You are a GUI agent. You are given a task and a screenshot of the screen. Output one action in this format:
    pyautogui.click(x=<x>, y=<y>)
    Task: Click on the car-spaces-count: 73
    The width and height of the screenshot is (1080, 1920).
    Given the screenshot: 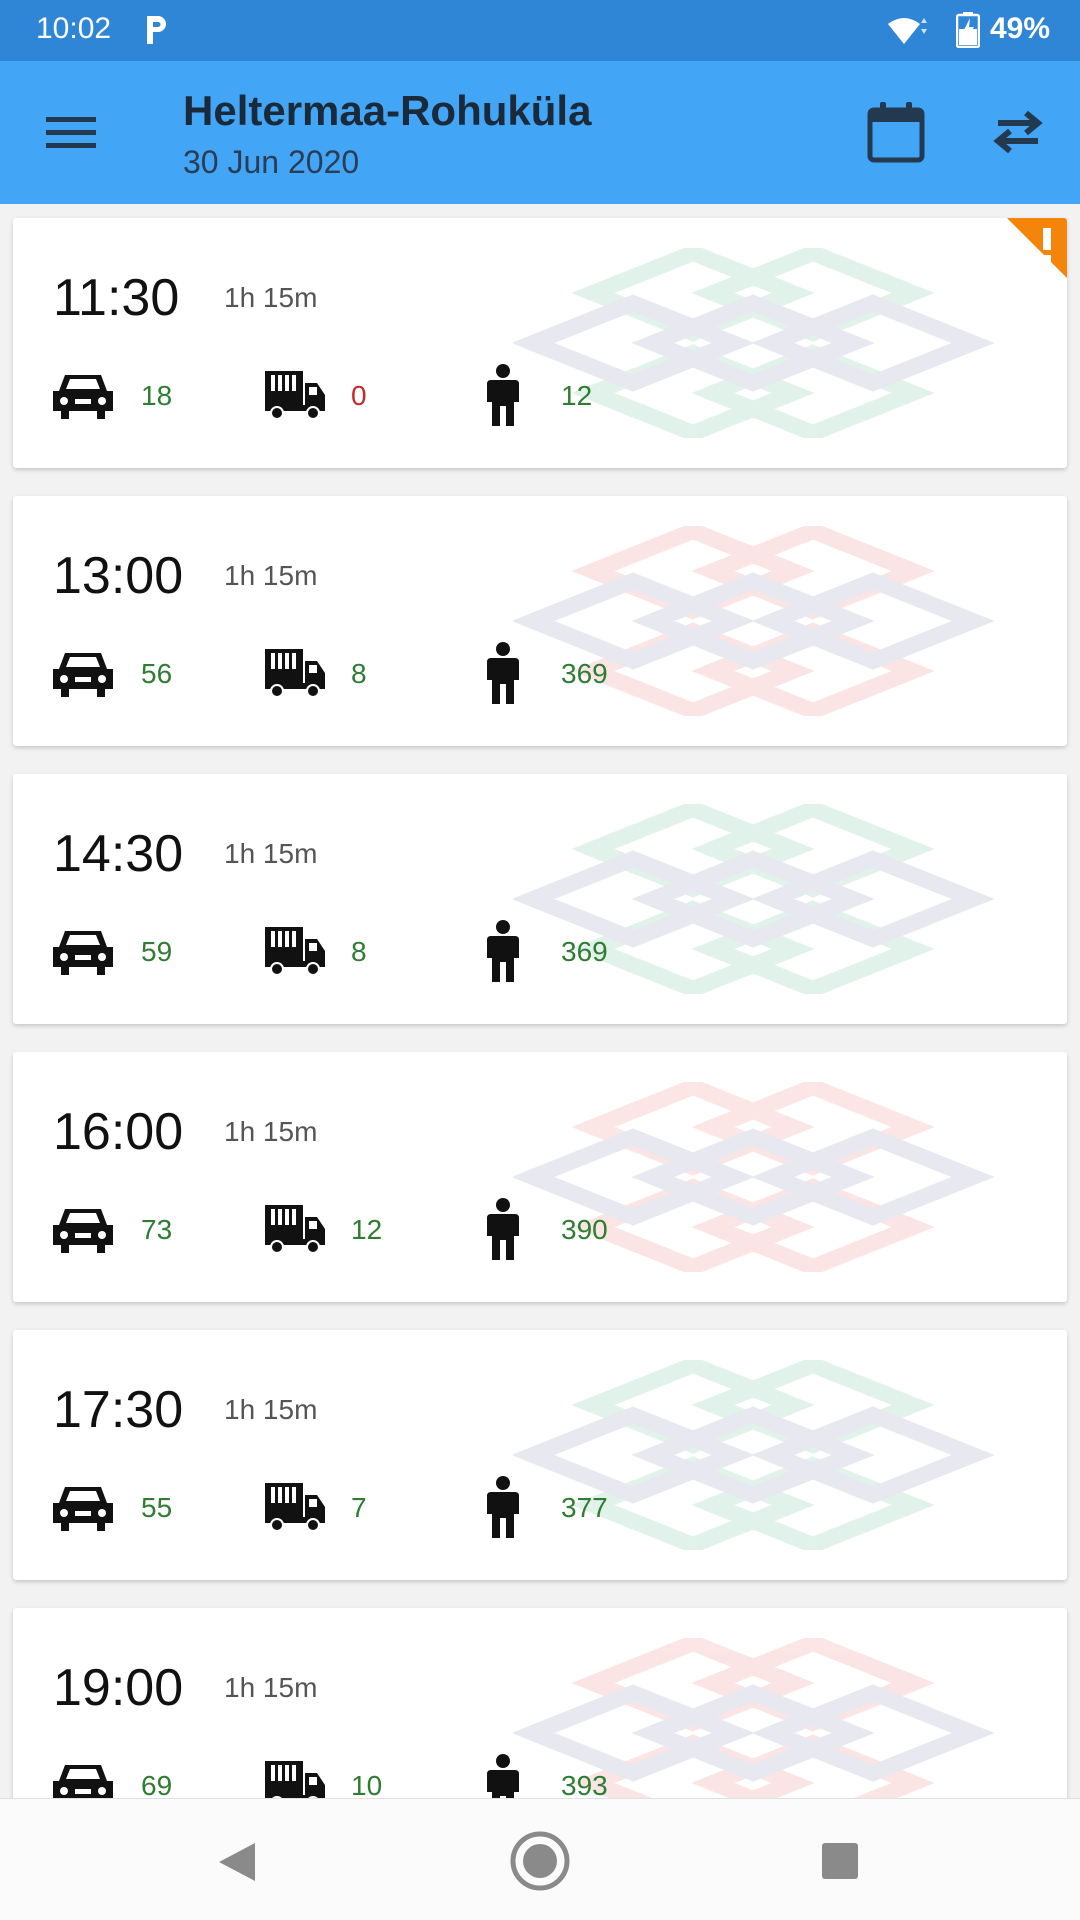 What is the action you would take?
    pyautogui.click(x=157, y=1229)
    